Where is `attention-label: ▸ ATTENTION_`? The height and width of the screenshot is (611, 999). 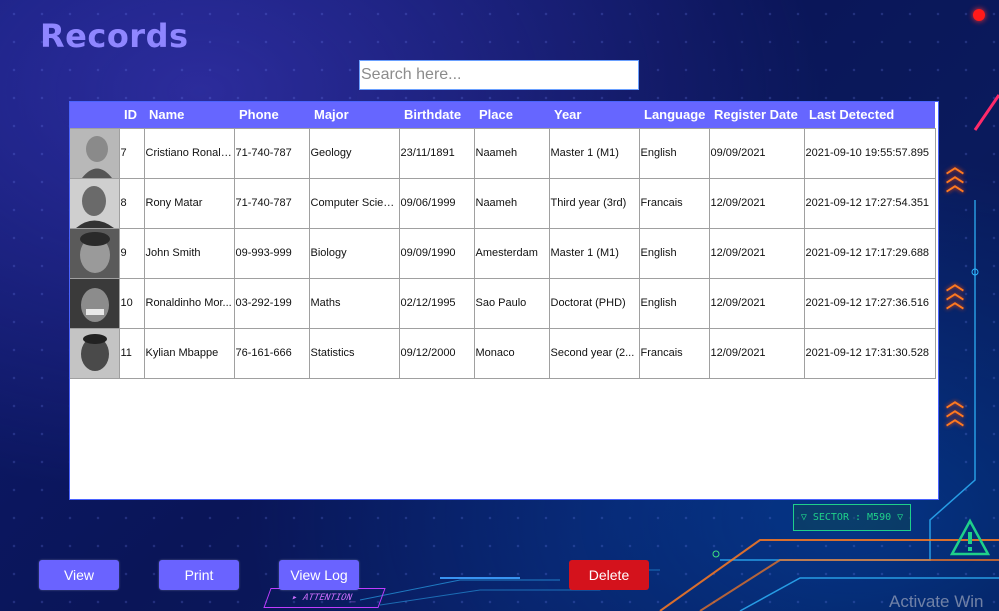 attention-label: ▸ ATTENTION_ is located at coordinates (324, 598).